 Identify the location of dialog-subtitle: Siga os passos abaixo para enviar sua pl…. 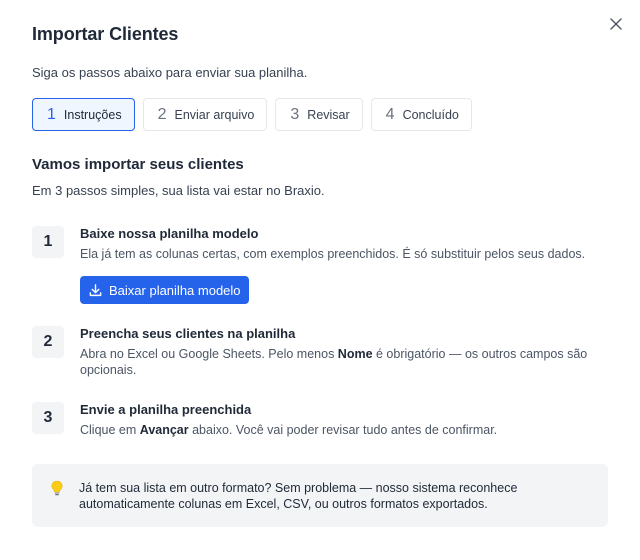
(170, 72).